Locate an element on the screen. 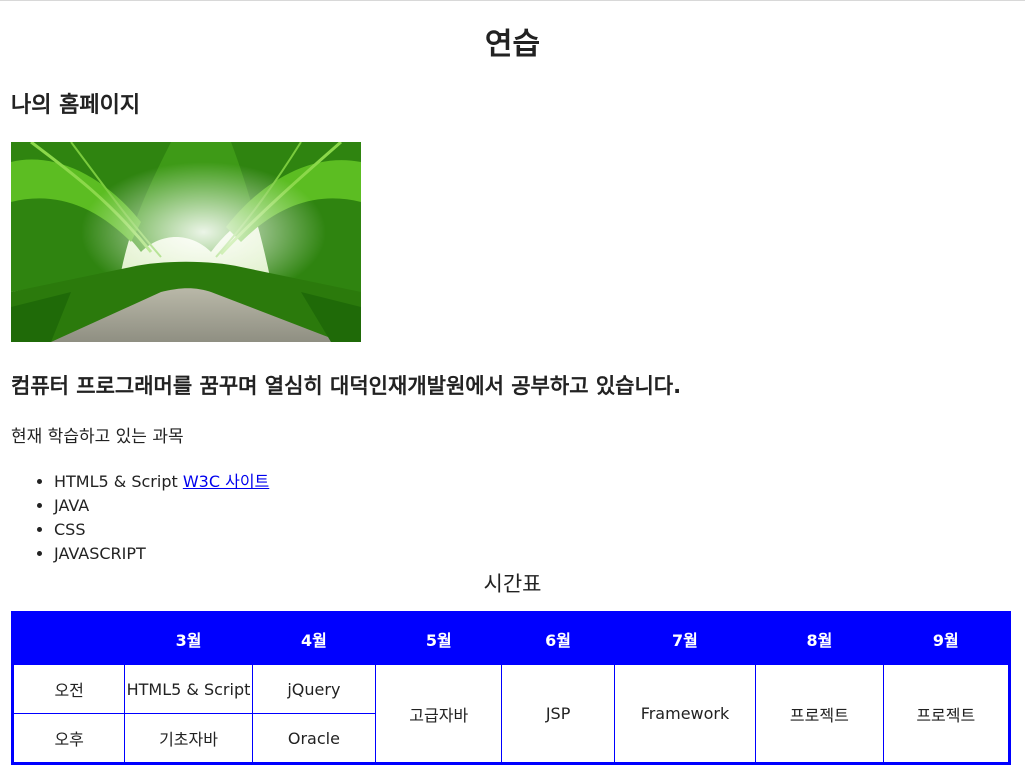  header-cell: 9월 is located at coordinates (946, 638).